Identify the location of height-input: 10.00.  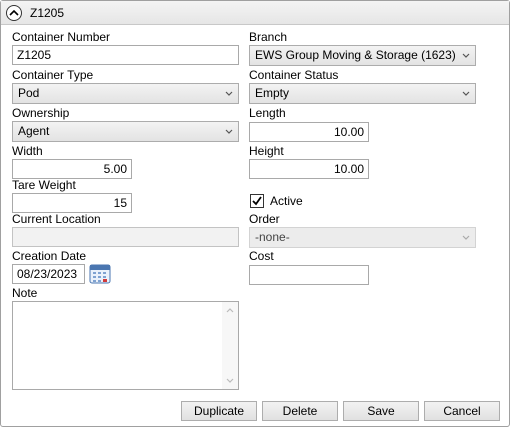
(309, 169).